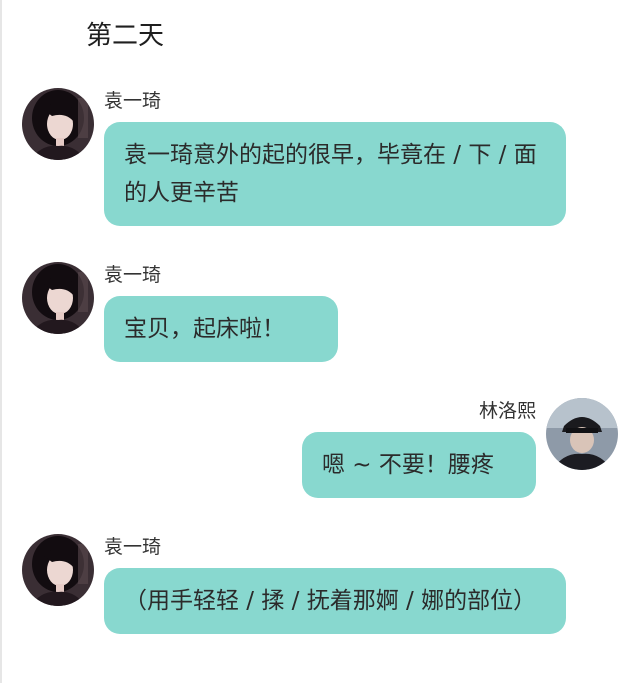  I want to click on sender-name: 林洛熙, so click(507, 411).